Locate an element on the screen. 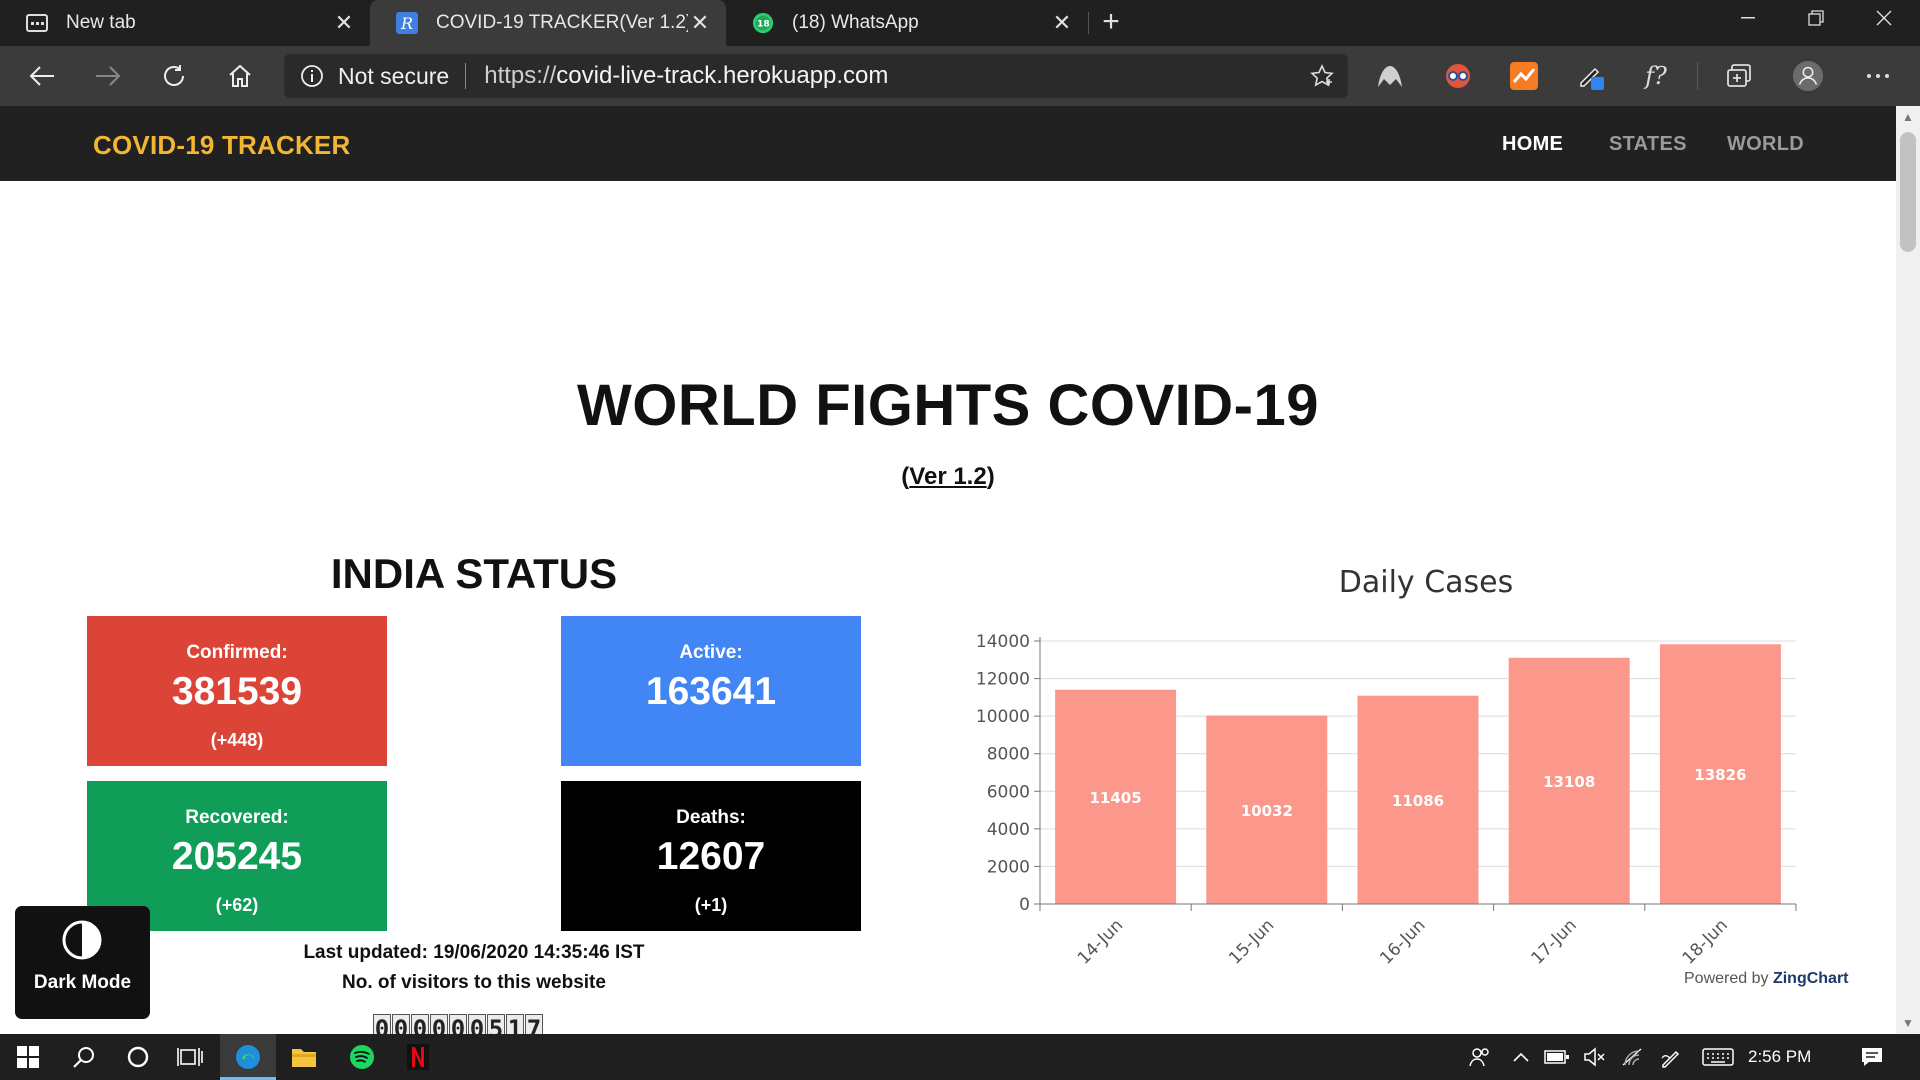 The width and height of the screenshot is (1920, 1080). bar-value-label: 13108 is located at coordinates (1569, 782).